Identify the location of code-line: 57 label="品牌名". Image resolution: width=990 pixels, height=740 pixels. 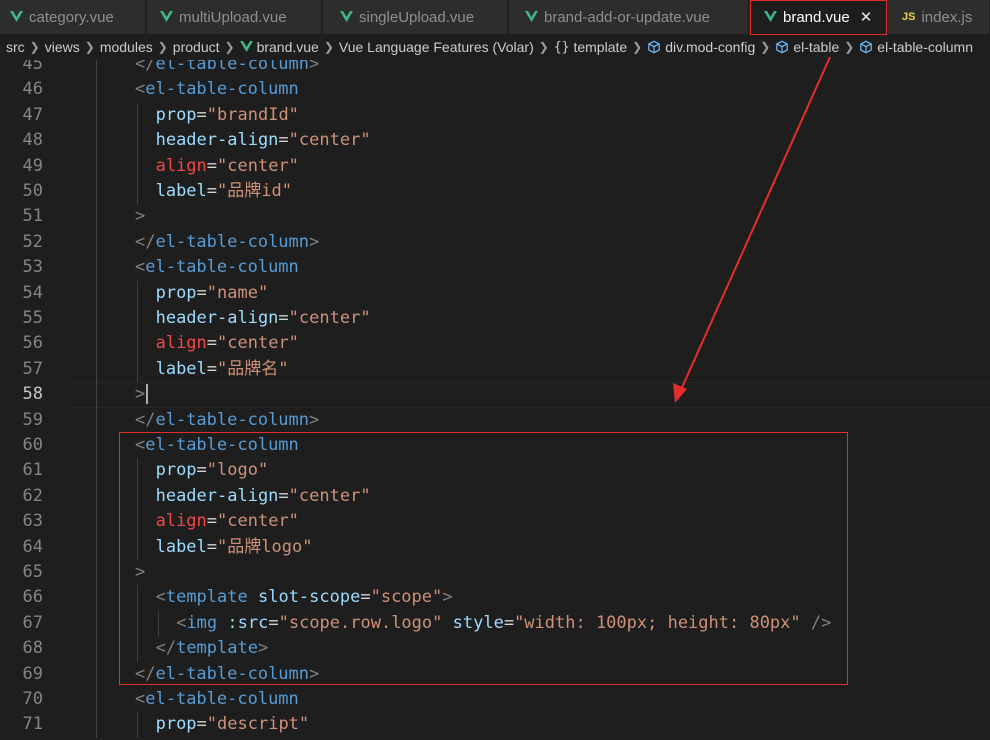
(495, 369).